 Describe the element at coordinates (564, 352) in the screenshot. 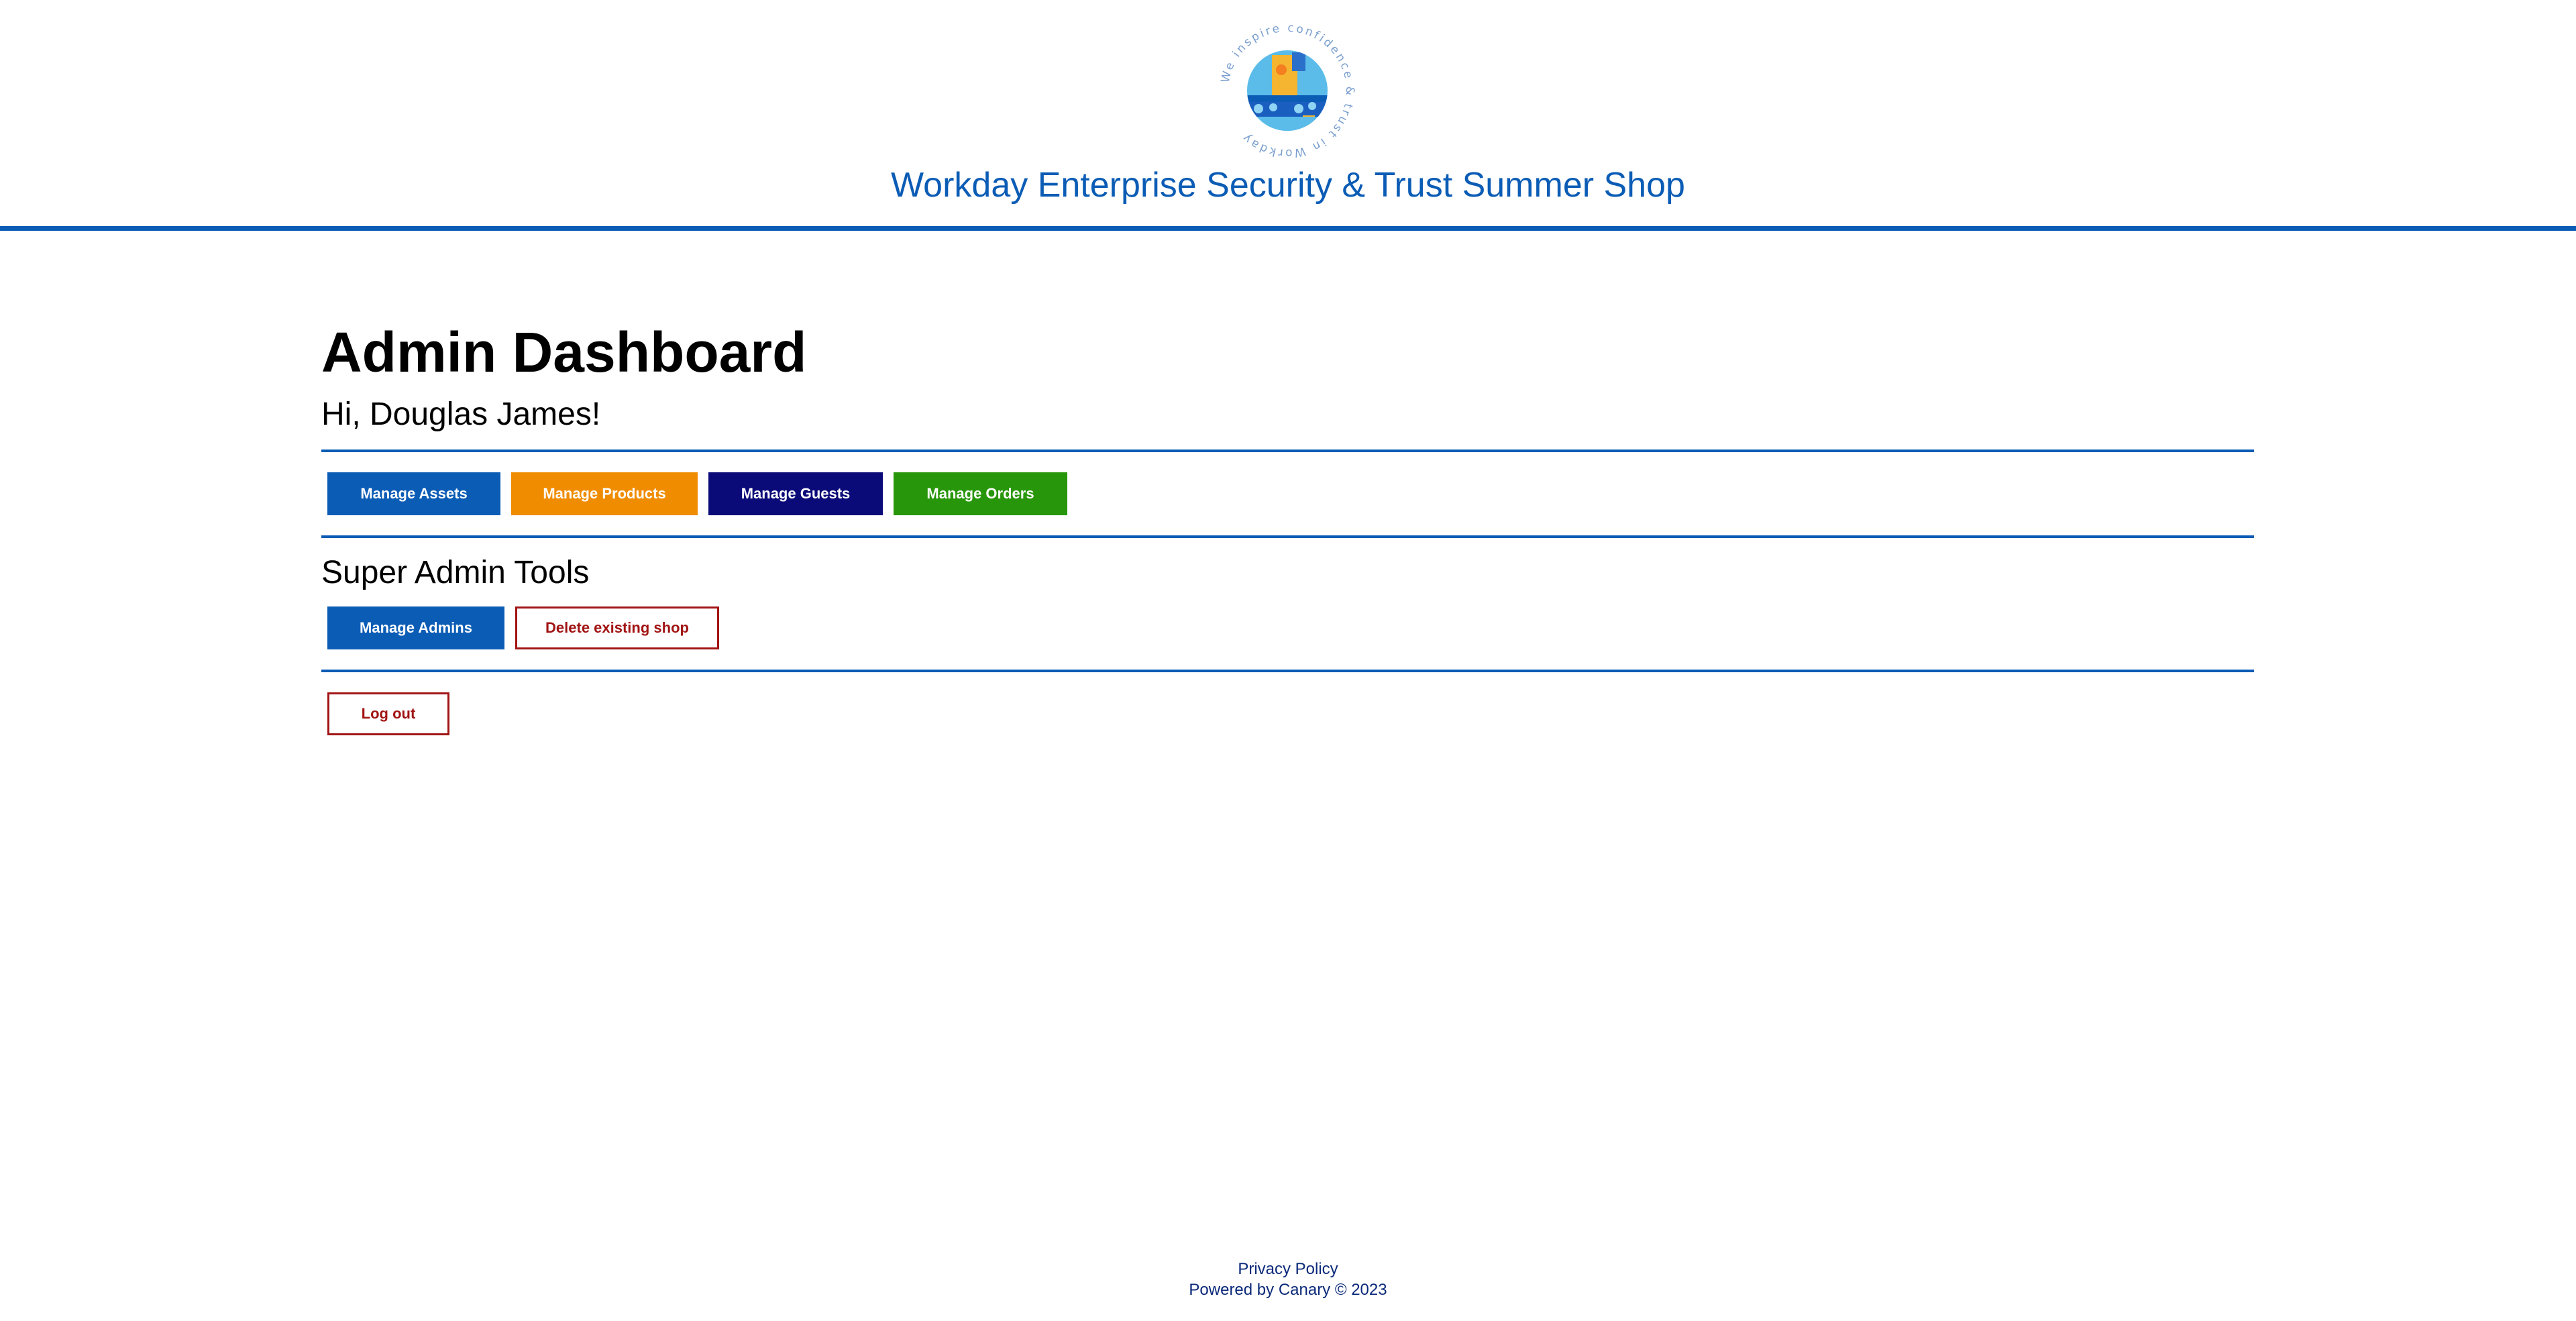

I see `page-title: Admin Dashboard` at that location.